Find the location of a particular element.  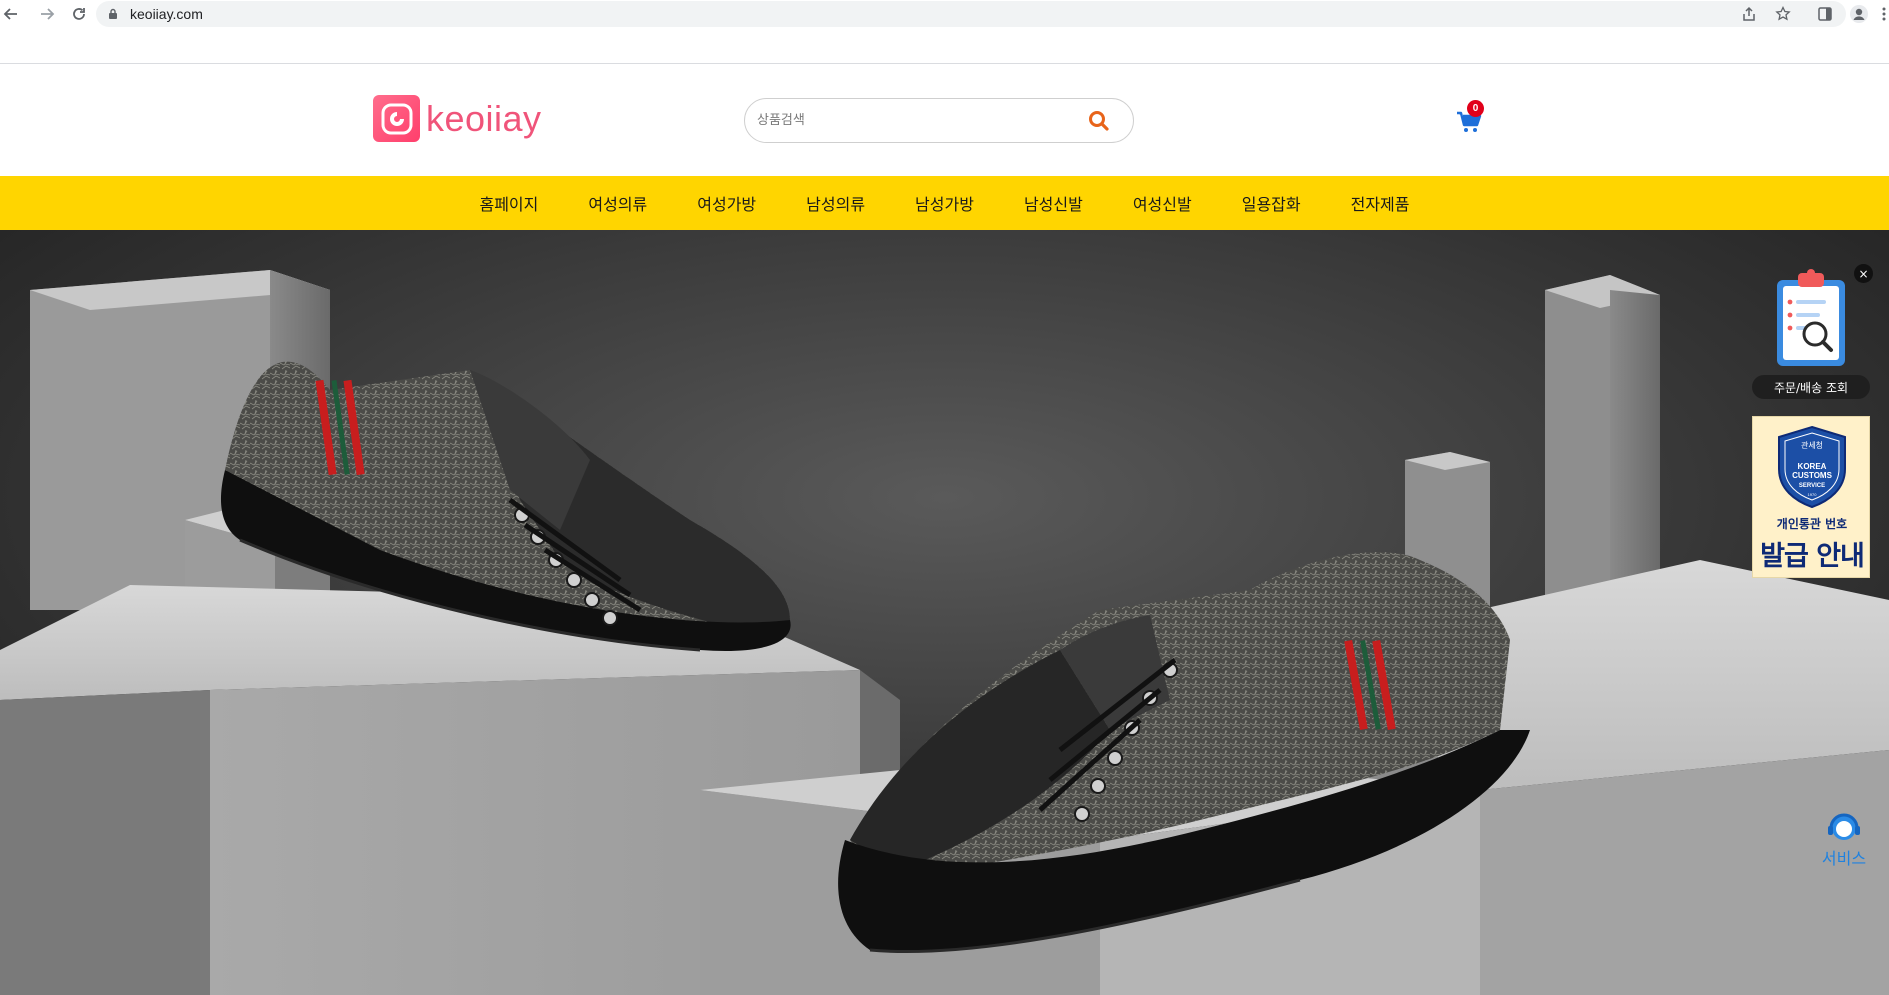

side-panel-icon is located at coordinates (1825, 14).